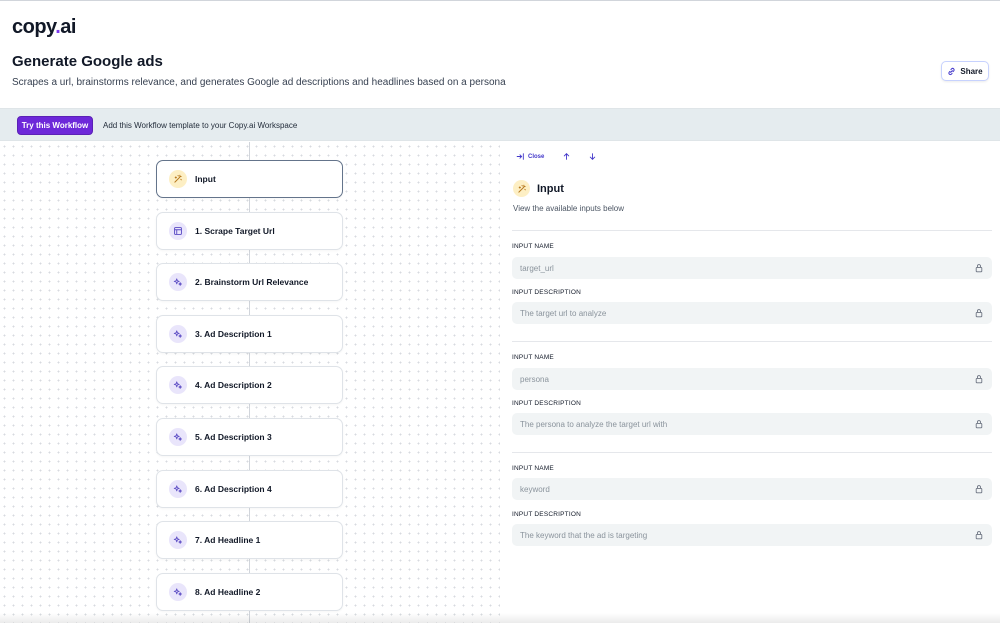 This screenshot has height=623, width=1000. What do you see at coordinates (752, 535) in the screenshot?
I see `input-description-field: The keyword that the ad is targeting` at bounding box center [752, 535].